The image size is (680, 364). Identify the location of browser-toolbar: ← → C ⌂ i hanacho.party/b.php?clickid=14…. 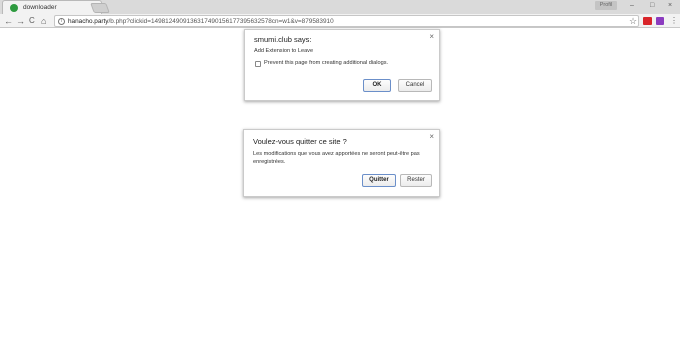
(340, 21).